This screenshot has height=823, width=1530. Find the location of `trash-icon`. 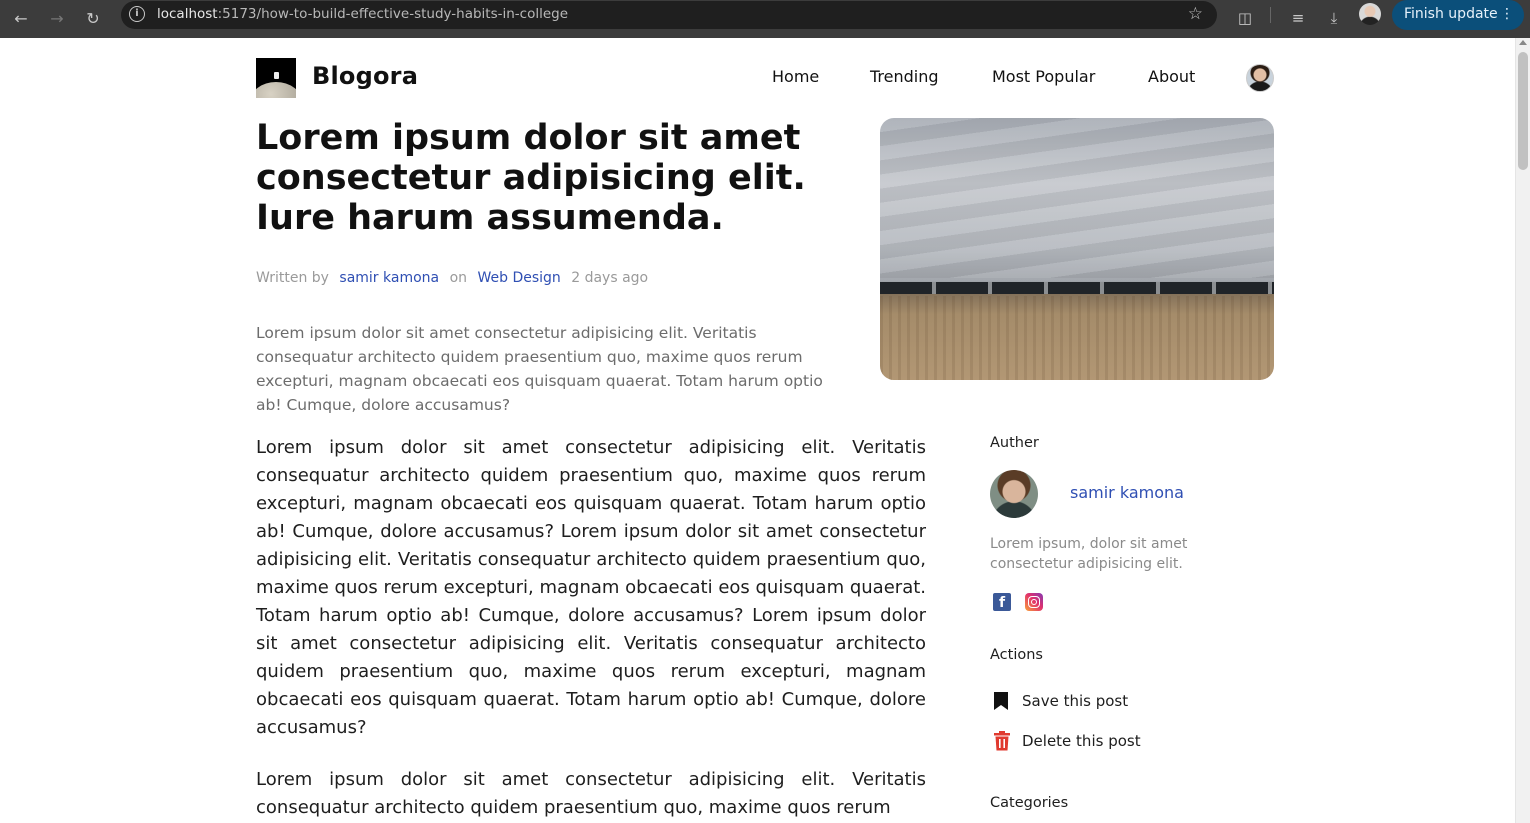

trash-icon is located at coordinates (1002, 741).